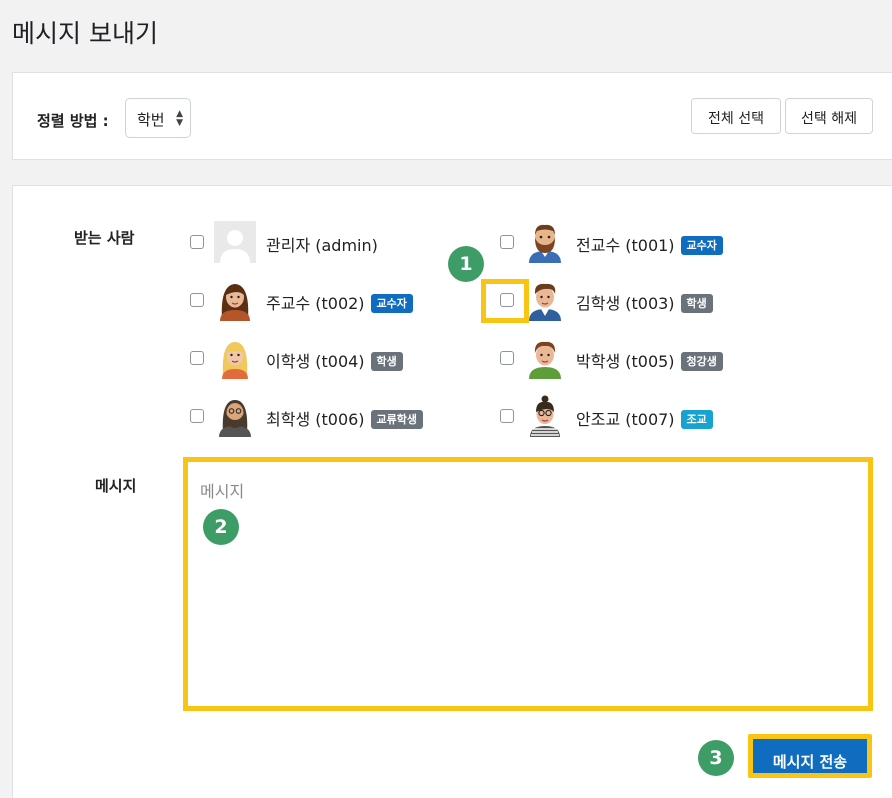 This screenshot has width=892, height=798. What do you see at coordinates (235, 242) in the screenshot?
I see `default-avatar-icon` at bounding box center [235, 242].